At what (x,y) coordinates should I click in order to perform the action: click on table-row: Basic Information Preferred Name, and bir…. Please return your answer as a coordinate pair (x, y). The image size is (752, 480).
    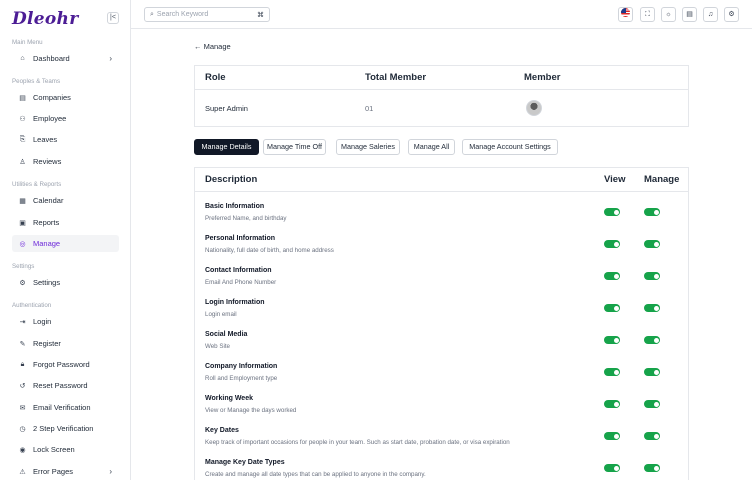
    Looking at the image, I should click on (441, 214).